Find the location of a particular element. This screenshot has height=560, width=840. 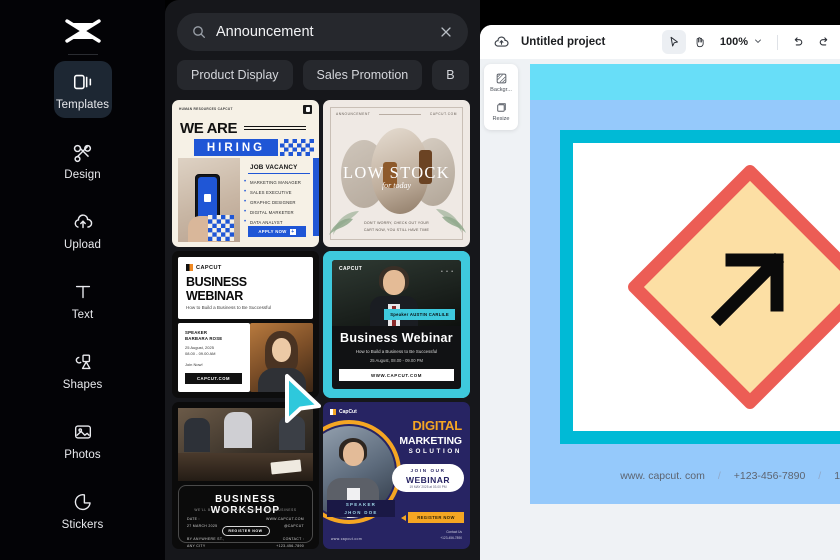

blue-sidebar is located at coordinates (316, 197).